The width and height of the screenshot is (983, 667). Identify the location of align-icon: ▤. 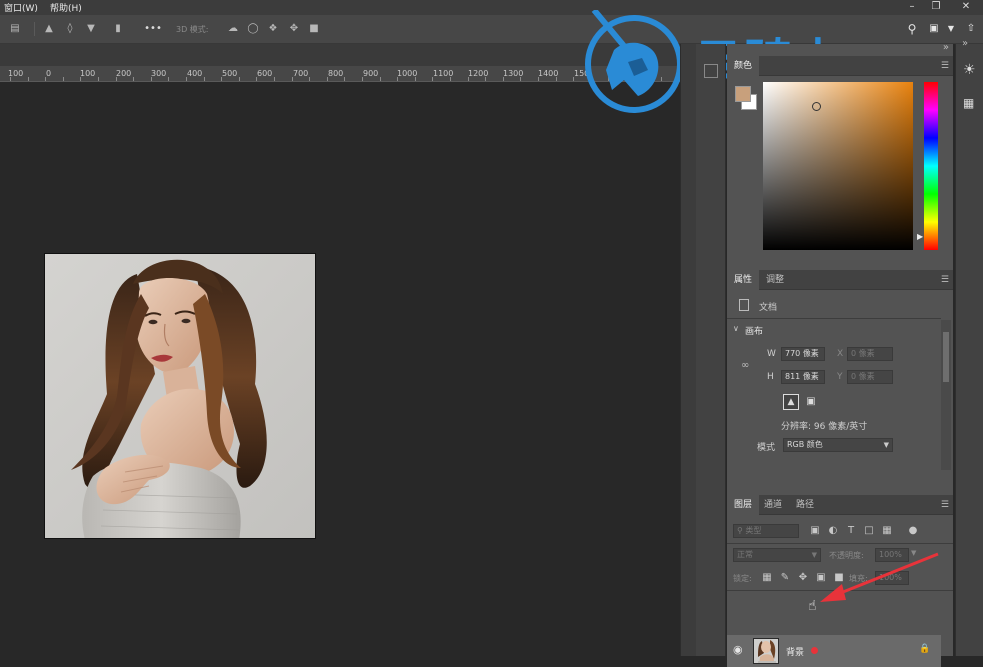
(15, 29).